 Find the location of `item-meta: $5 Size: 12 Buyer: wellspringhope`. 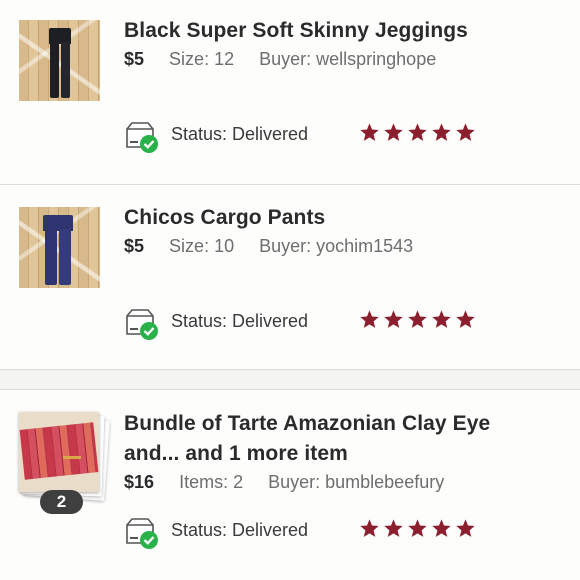

item-meta: $5 Size: 12 Buyer: wellspringhope is located at coordinates (280, 59).